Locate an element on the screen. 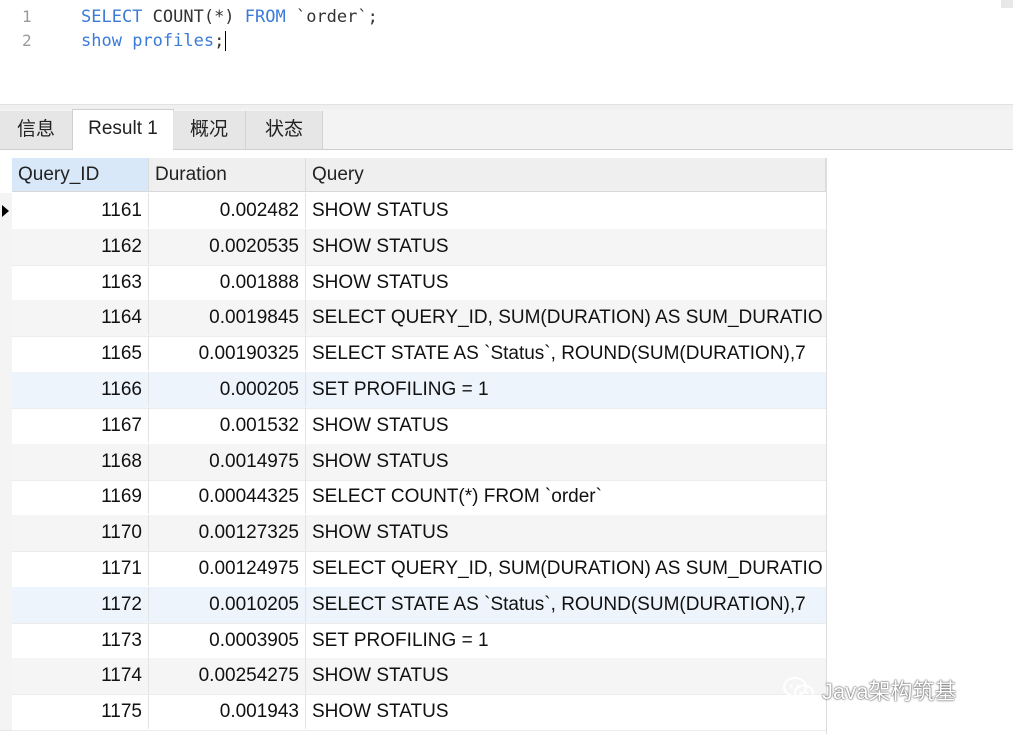 The height and width of the screenshot is (734, 1013). table-row: 1173 0.0003905 SET PROFILING = 1 is located at coordinates (419, 641).